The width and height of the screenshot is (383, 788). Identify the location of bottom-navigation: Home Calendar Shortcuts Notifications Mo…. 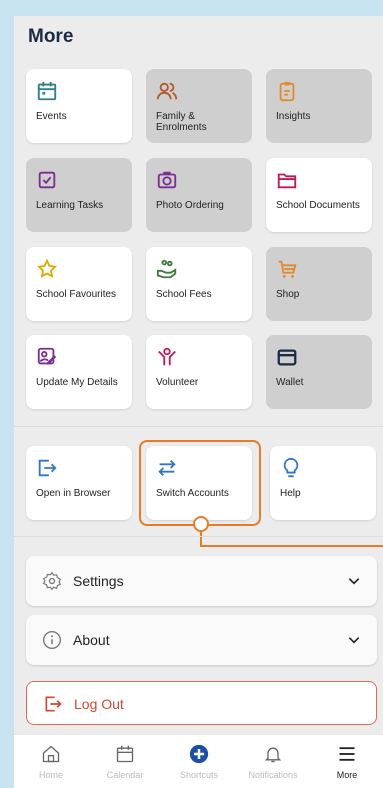
(198, 761).